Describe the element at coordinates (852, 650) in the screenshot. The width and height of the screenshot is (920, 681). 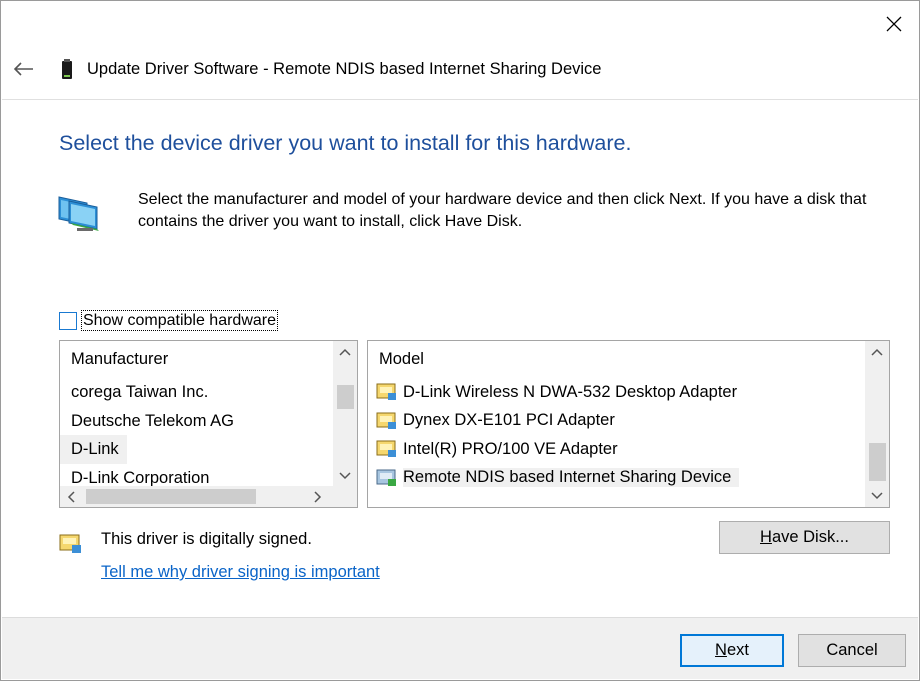
I see `cancel-button: Cancel` at that location.